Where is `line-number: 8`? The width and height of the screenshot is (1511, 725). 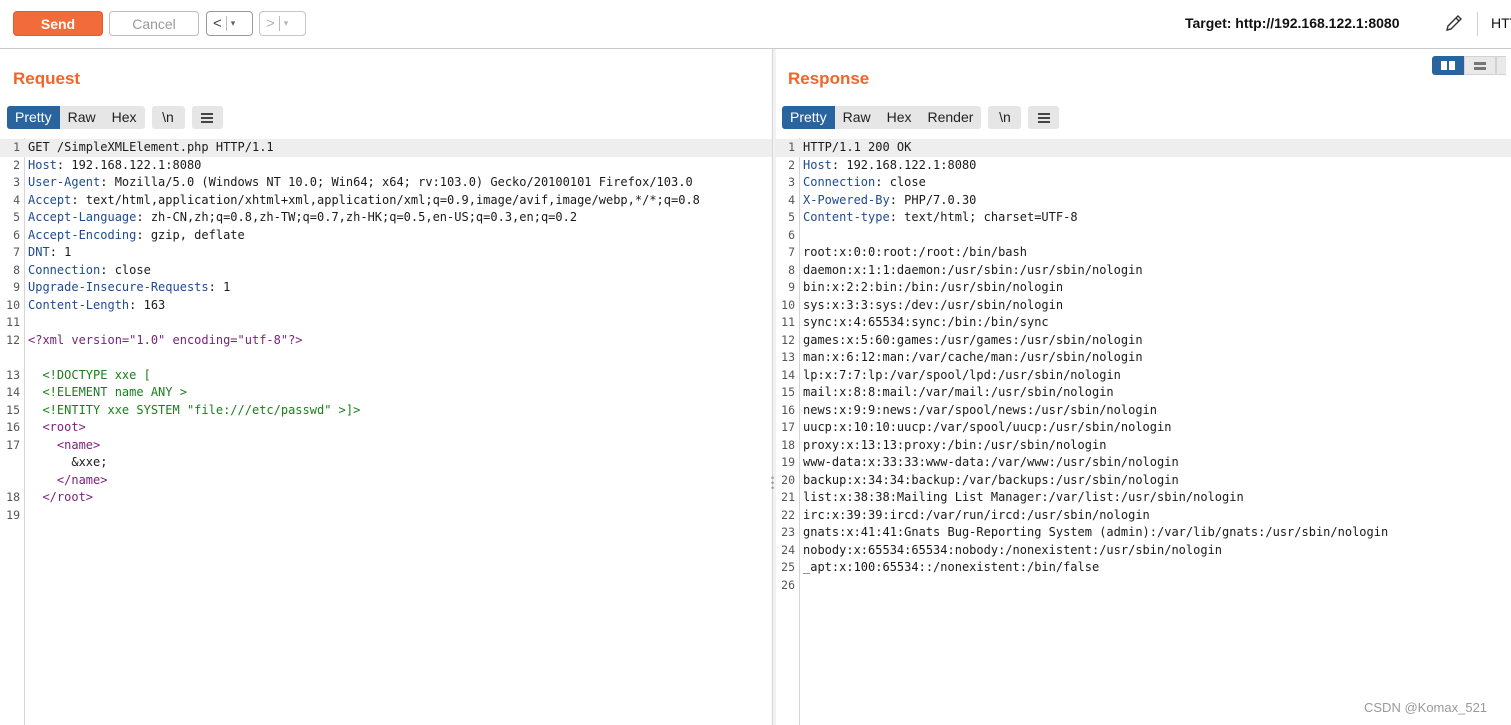 line-number: 8 is located at coordinates (791, 269).